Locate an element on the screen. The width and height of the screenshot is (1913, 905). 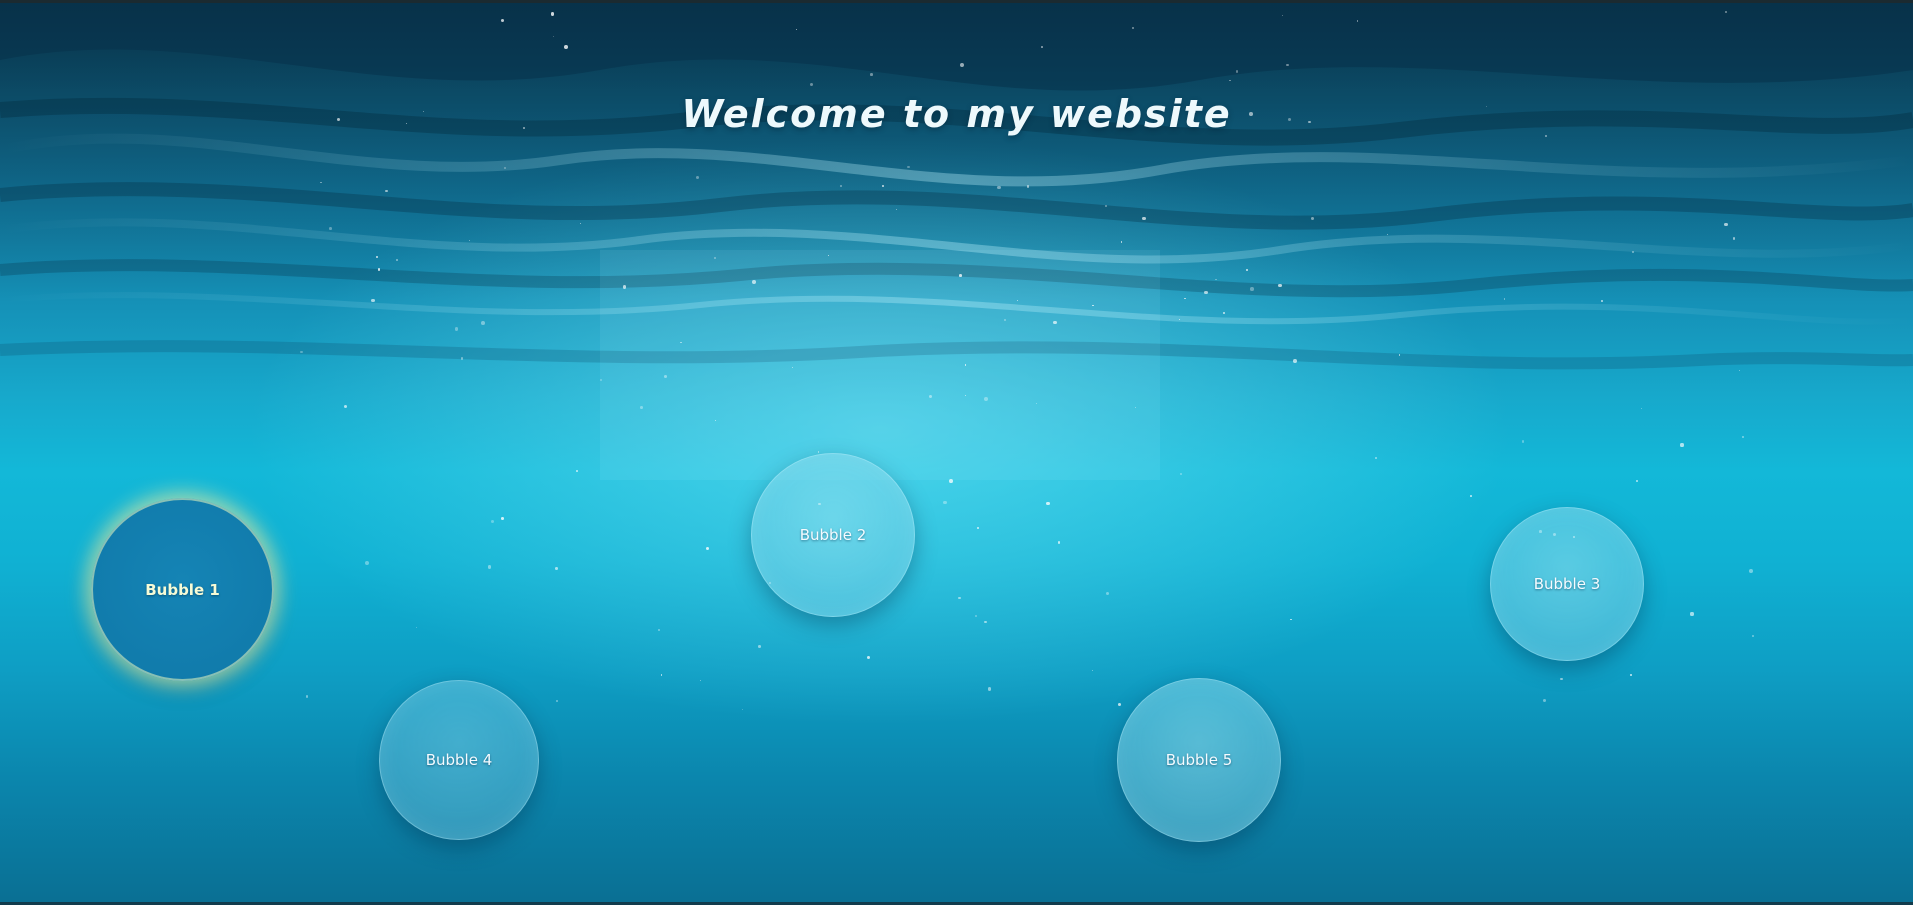
bubble-label: Bubble 1 is located at coordinates (182, 589).